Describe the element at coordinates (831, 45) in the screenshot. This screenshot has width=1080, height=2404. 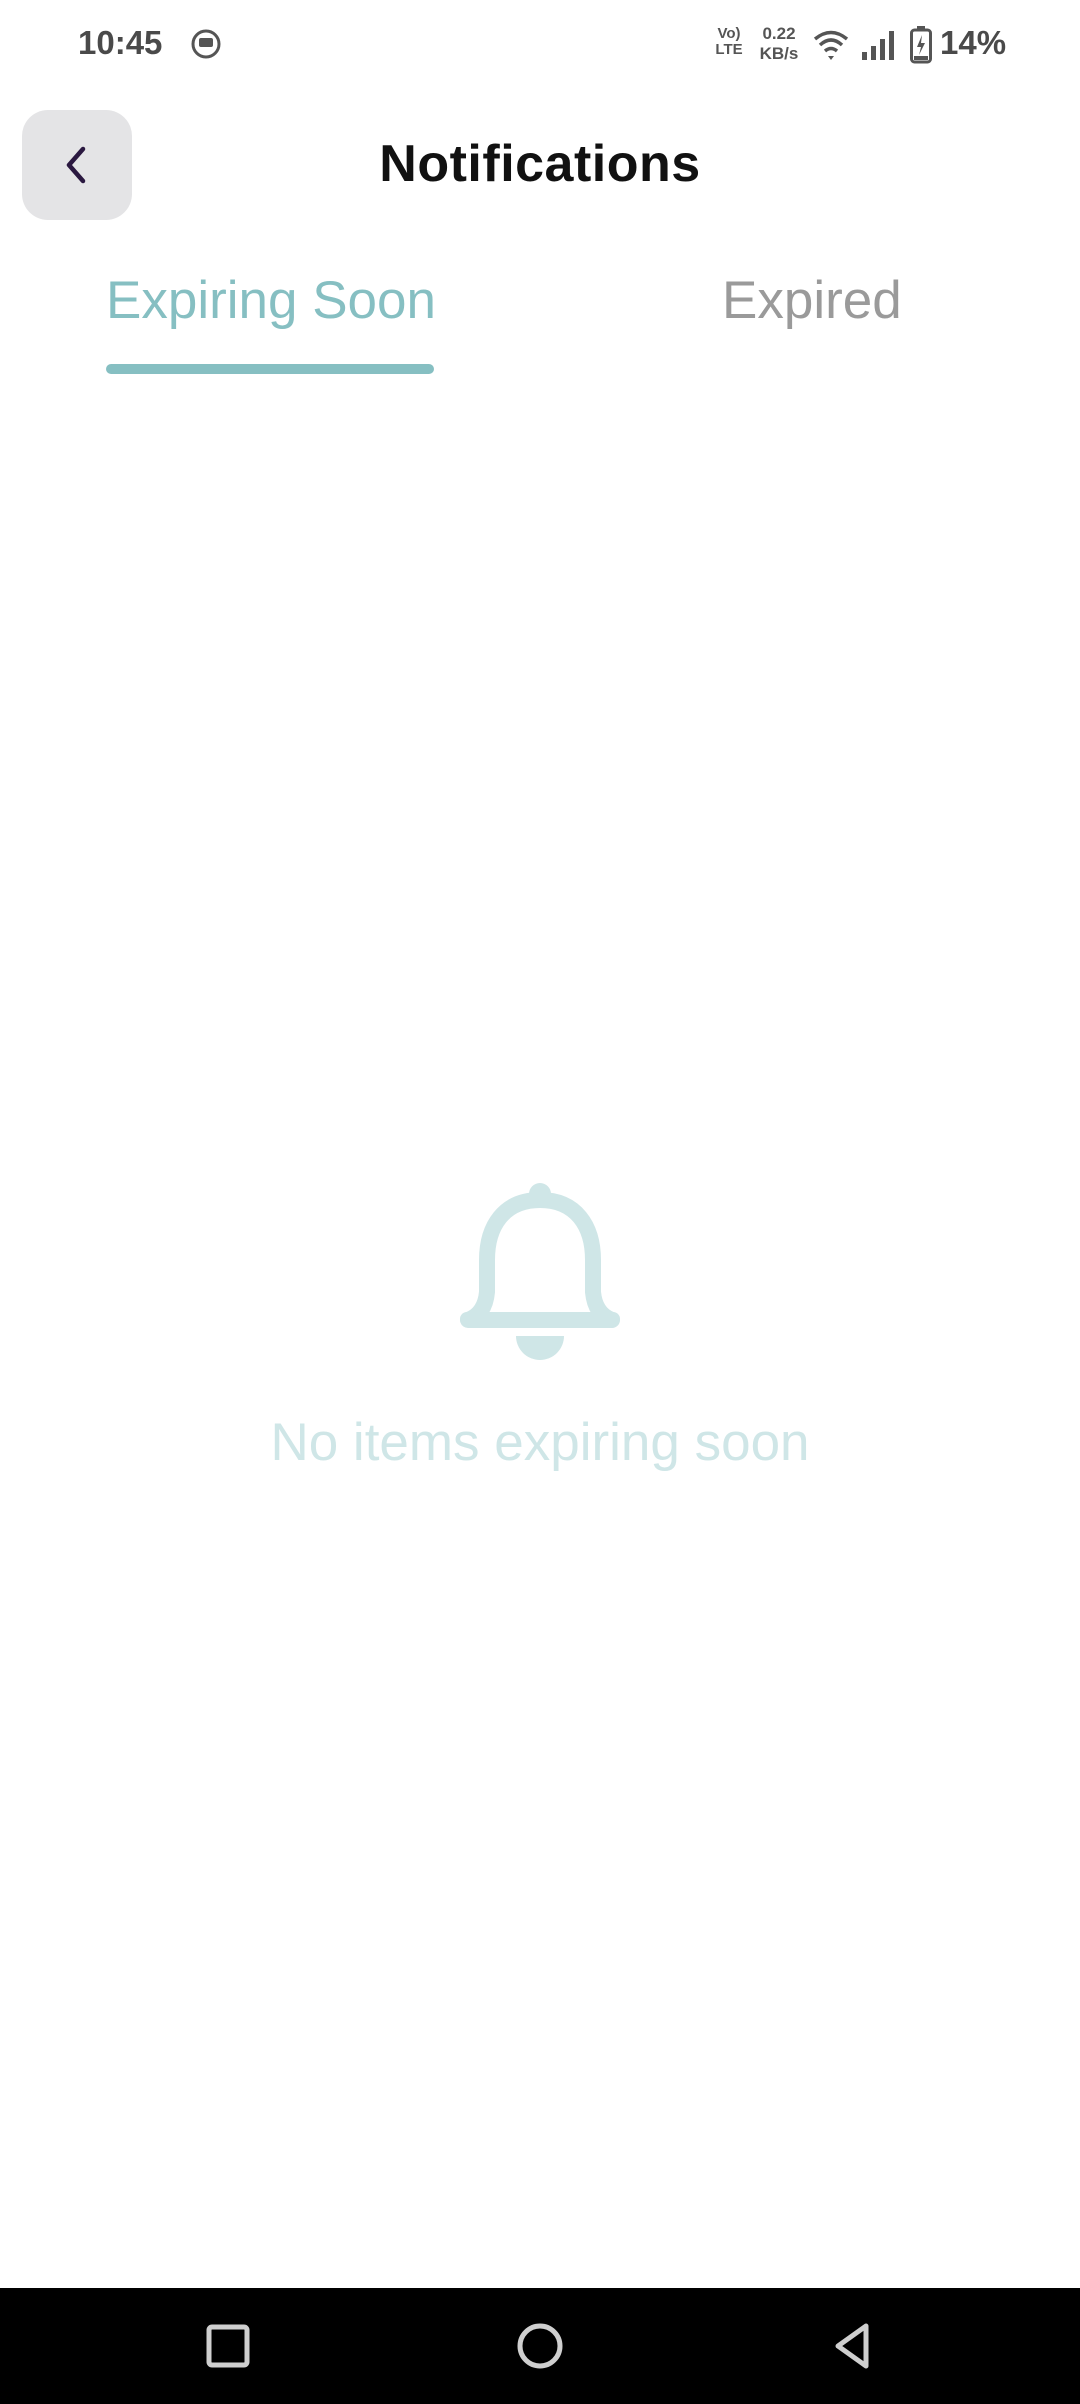
I see `wifi-icon` at that location.